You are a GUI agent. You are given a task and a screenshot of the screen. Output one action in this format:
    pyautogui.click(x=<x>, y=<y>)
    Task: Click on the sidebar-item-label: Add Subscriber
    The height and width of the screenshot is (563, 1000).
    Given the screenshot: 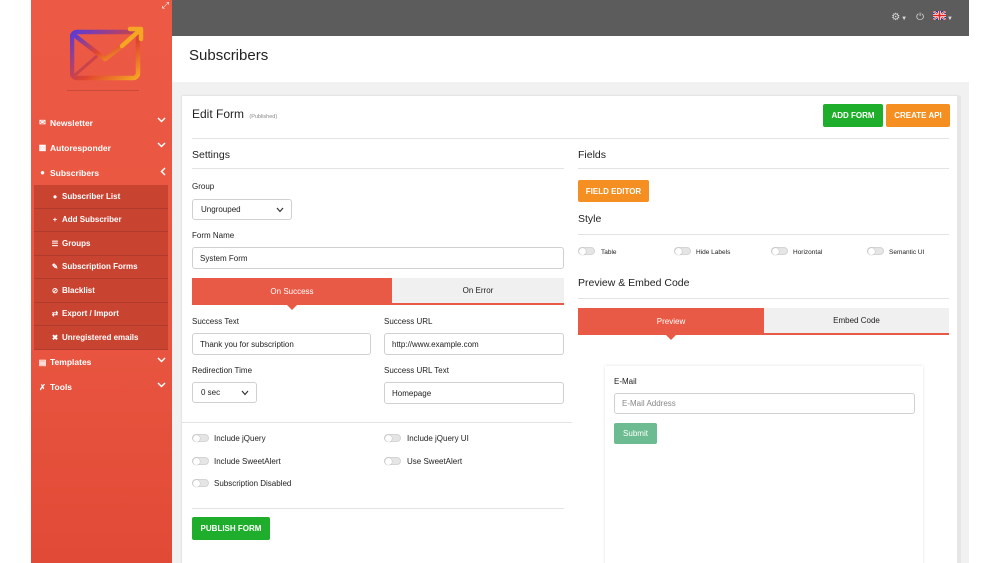 What is the action you would take?
    pyautogui.click(x=92, y=220)
    